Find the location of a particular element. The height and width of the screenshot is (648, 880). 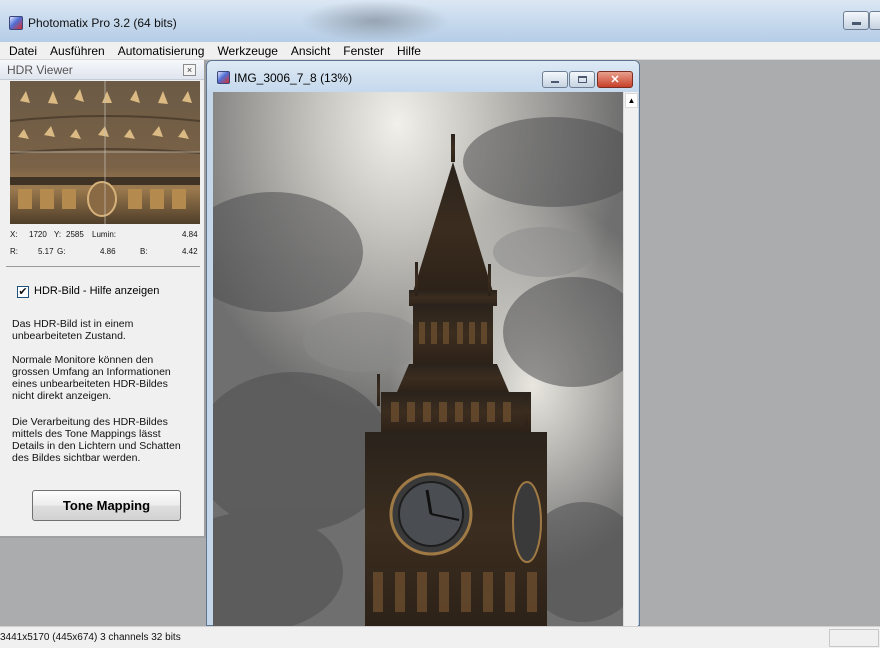

g-value: 4.86 is located at coordinates (108, 251).